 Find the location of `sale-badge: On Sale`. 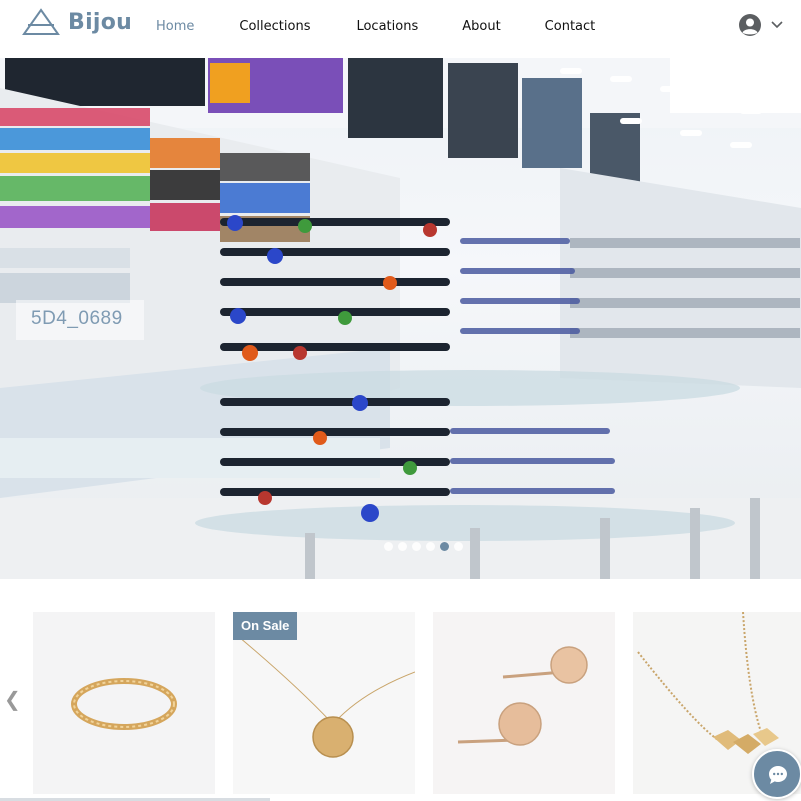

sale-badge: On Sale is located at coordinates (265, 626).